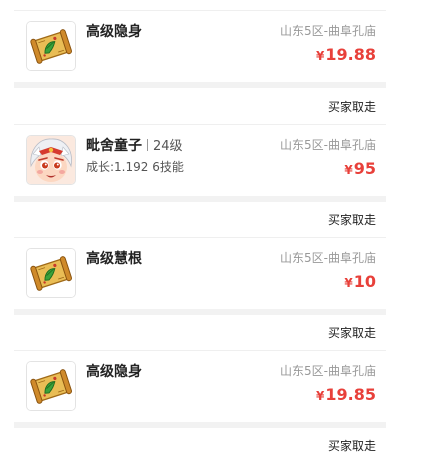 The image size is (426, 454). I want to click on listing-card: 高级隐身 山东5区-曲阜孔庙 ¥19.88, so click(200, 47).